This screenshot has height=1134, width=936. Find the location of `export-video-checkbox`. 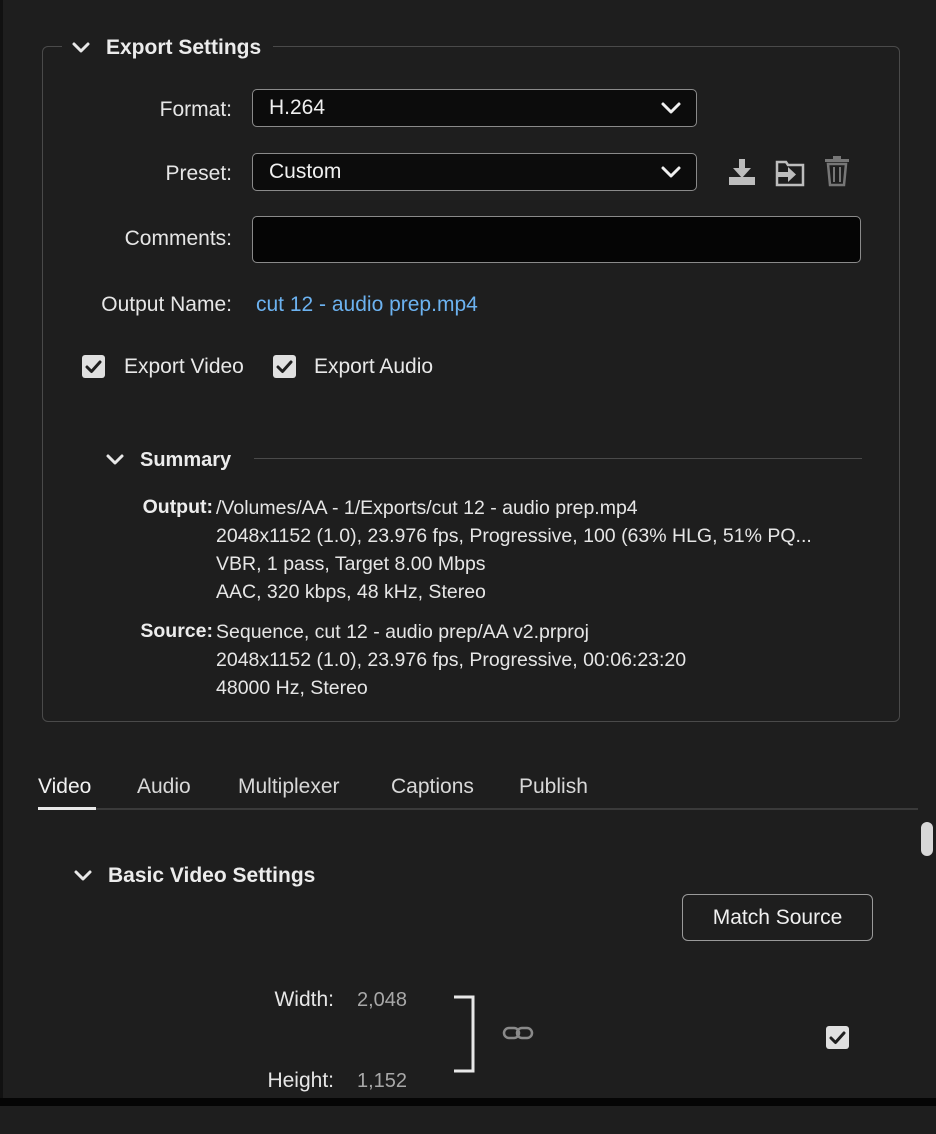

export-video-checkbox is located at coordinates (93, 366).